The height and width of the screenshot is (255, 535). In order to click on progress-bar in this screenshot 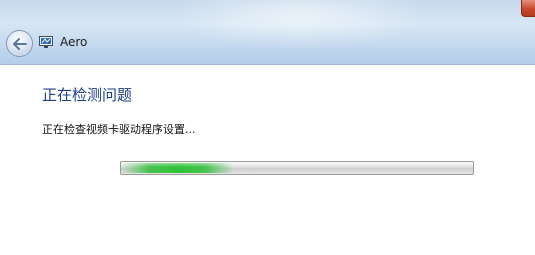, I will do `click(297, 168)`.